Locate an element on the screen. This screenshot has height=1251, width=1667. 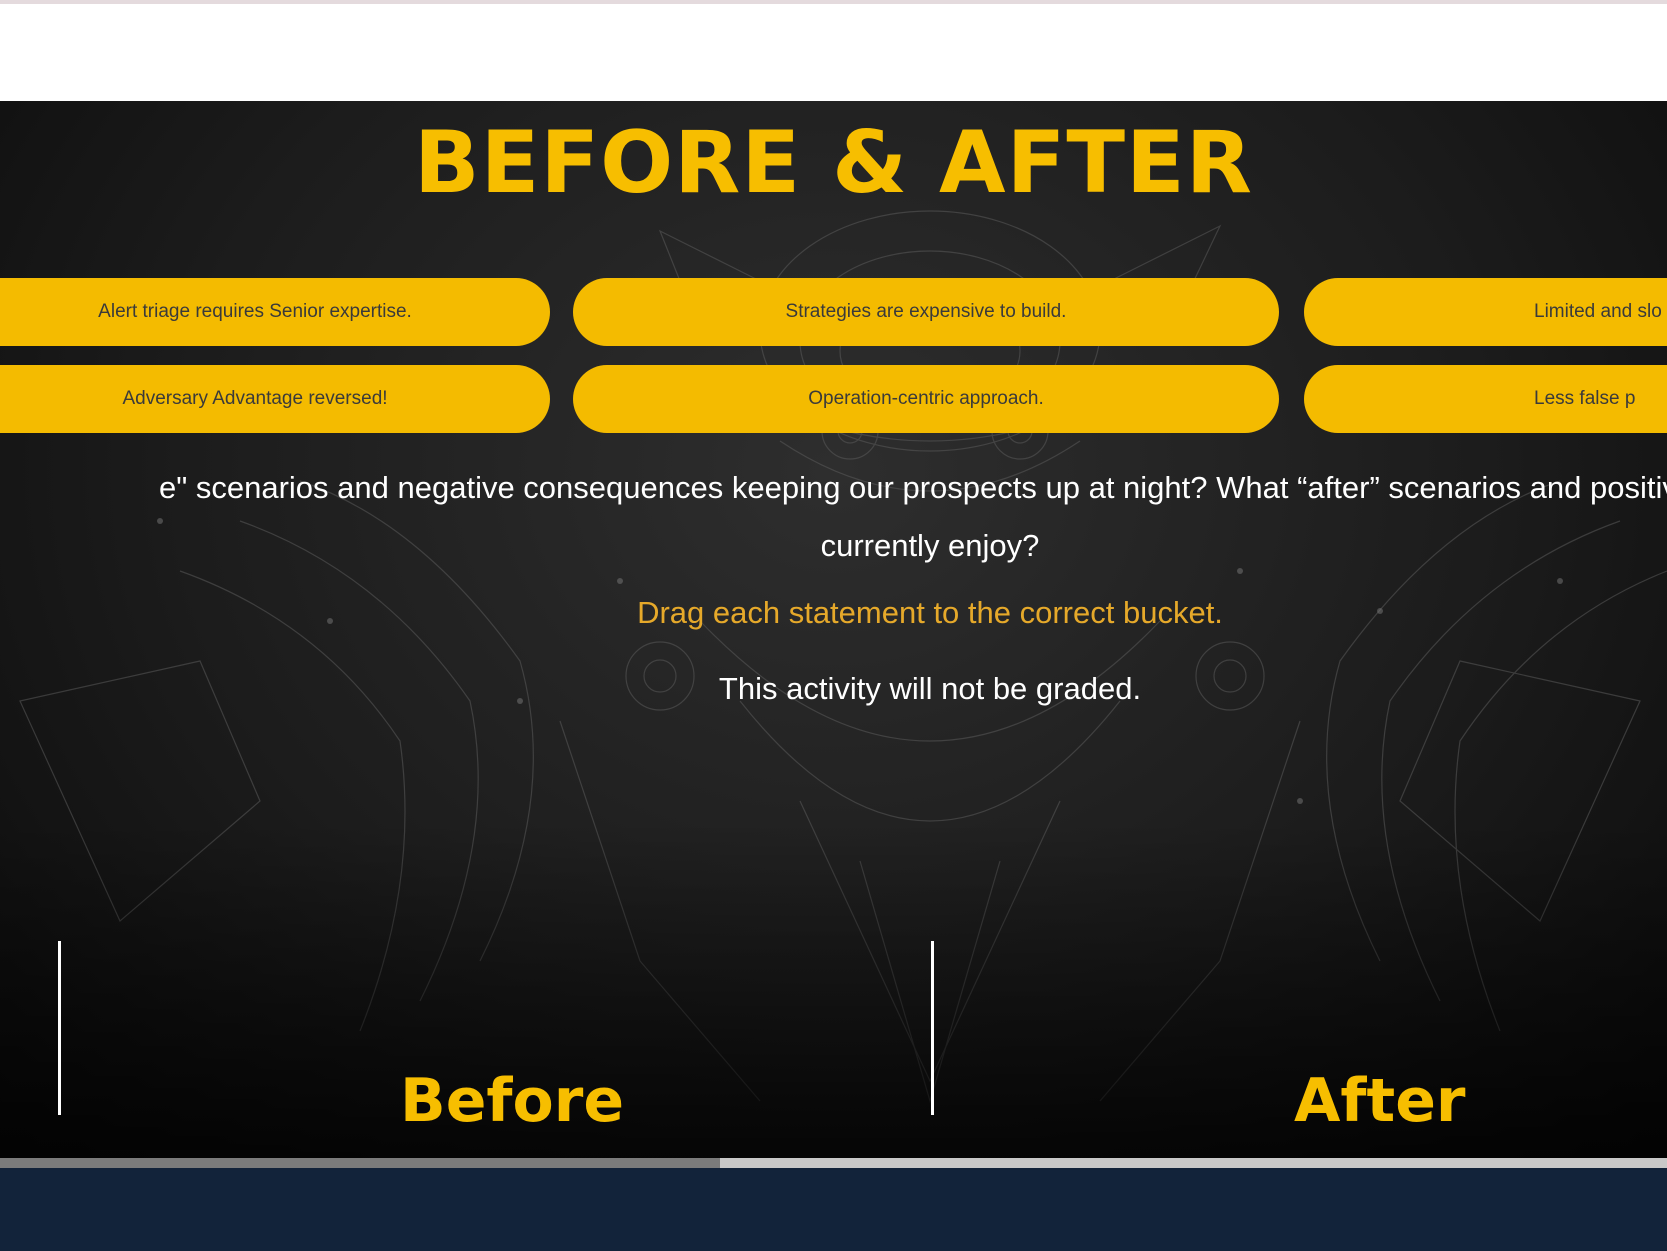
after-bucket: After is located at coordinates (1380, 1101).